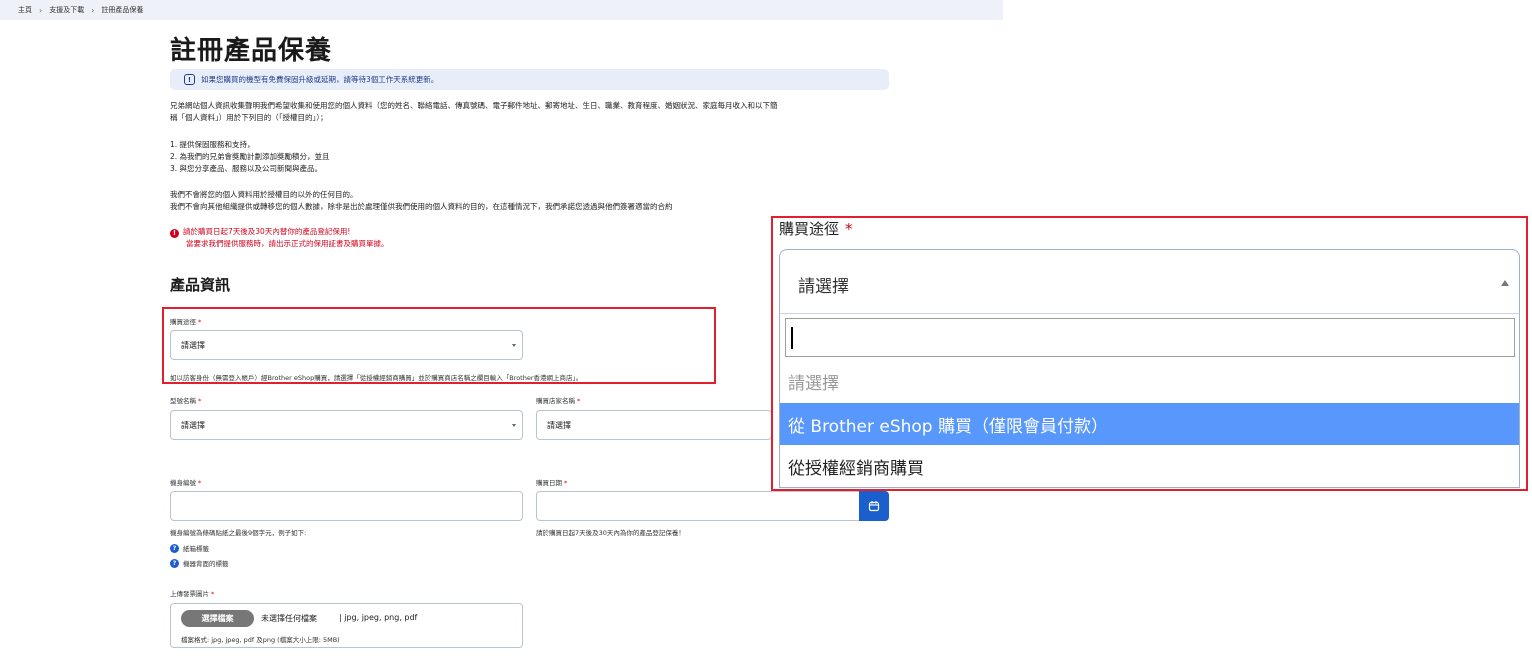  What do you see at coordinates (238, 533) in the screenshot?
I see `serial-number-hint: 機身編號為條碼貼紙之最後9個字元，例子如下:` at bounding box center [238, 533].